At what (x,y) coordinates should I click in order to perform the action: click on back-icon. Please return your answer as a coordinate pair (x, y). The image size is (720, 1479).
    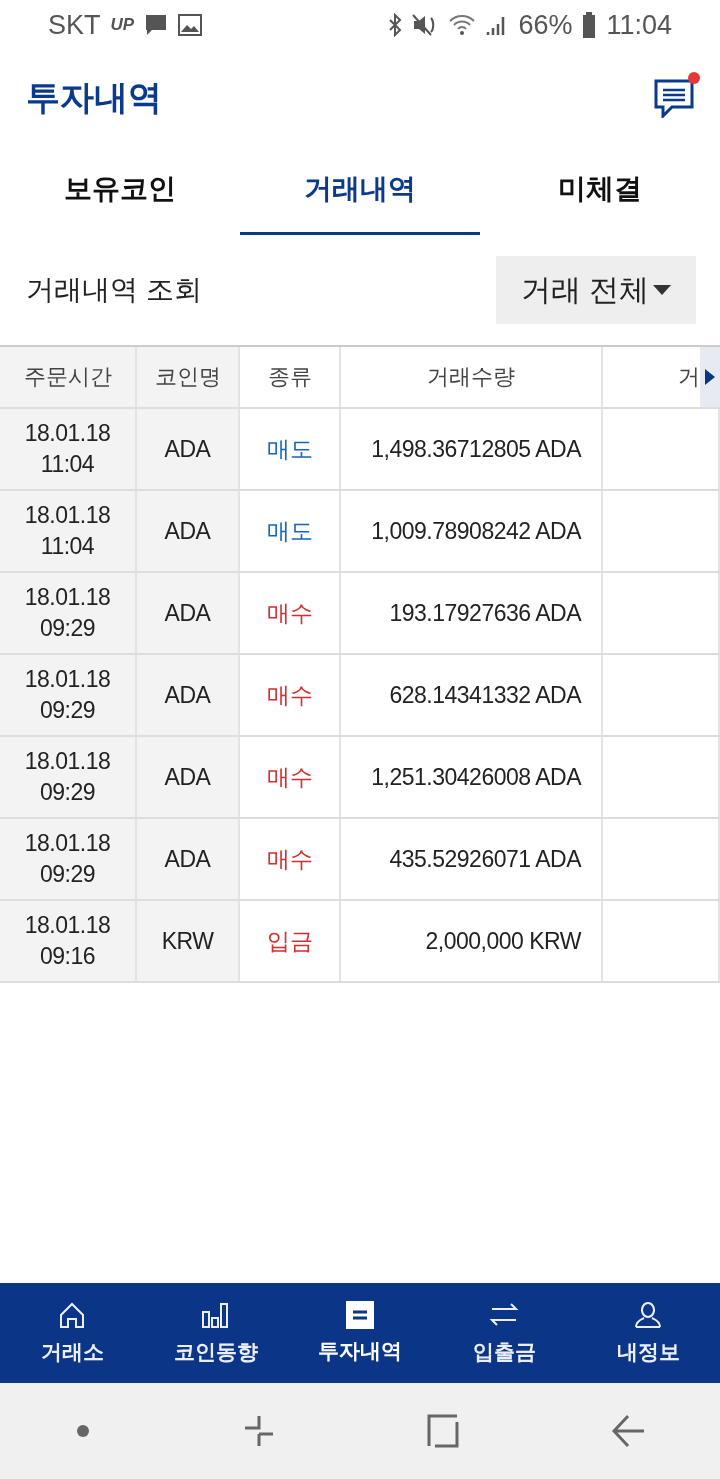
    Looking at the image, I should click on (627, 1431).